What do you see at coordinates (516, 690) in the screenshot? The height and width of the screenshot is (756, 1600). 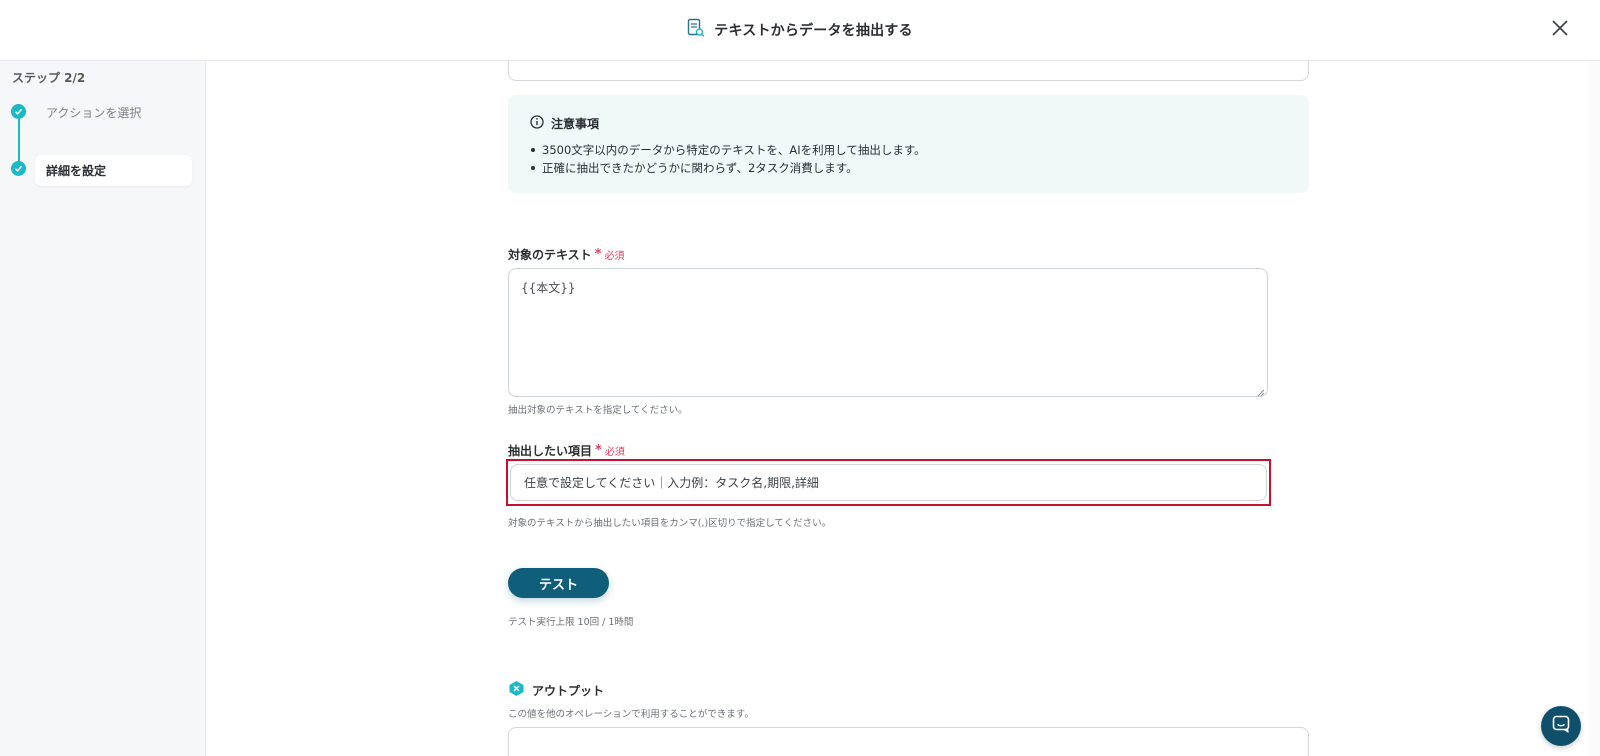 I see `output-x-icon` at bounding box center [516, 690].